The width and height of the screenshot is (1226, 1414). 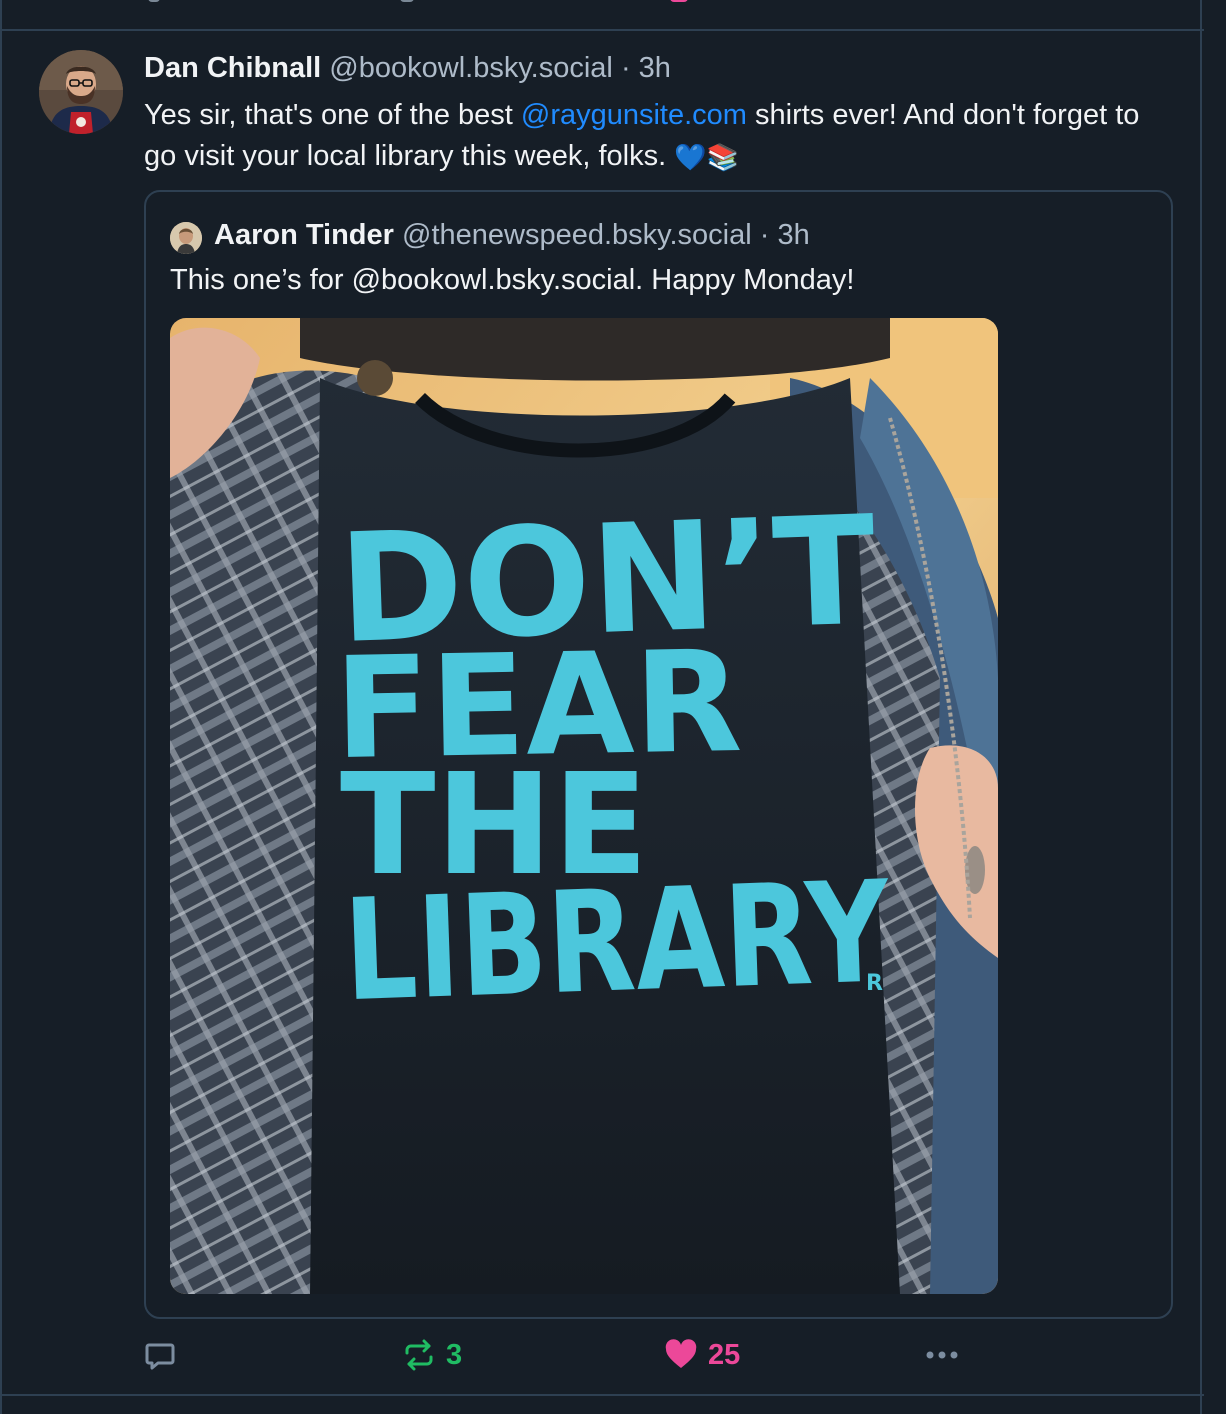 What do you see at coordinates (407, 1) in the screenshot?
I see `previous-post-repost-icon` at bounding box center [407, 1].